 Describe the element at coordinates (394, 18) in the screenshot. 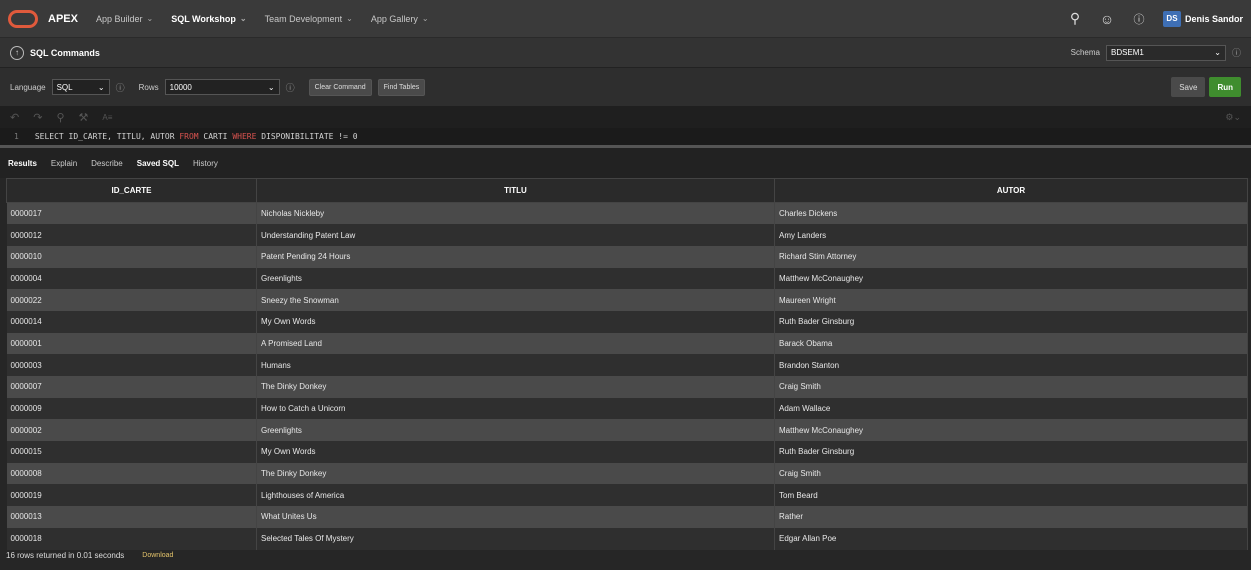

I see `nav-label: App Gallery` at that location.